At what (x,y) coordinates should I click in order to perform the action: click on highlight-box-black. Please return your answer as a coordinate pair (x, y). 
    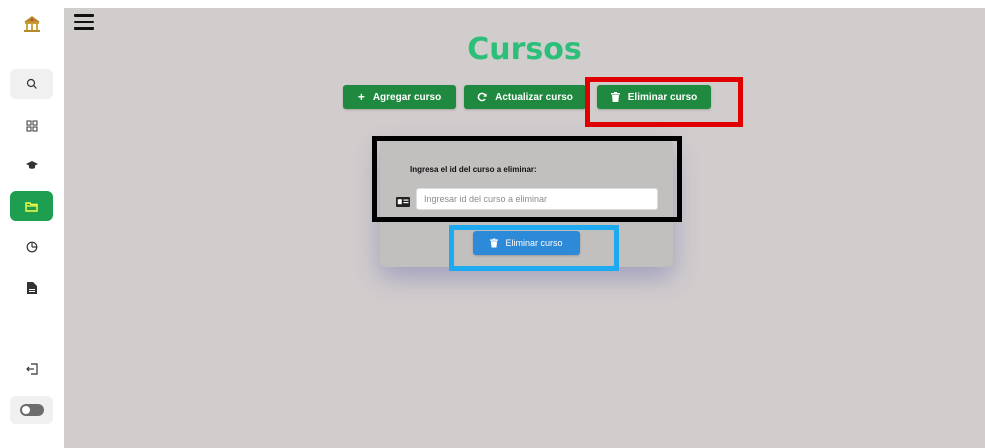
    Looking at the image, I should click on (527, 179).